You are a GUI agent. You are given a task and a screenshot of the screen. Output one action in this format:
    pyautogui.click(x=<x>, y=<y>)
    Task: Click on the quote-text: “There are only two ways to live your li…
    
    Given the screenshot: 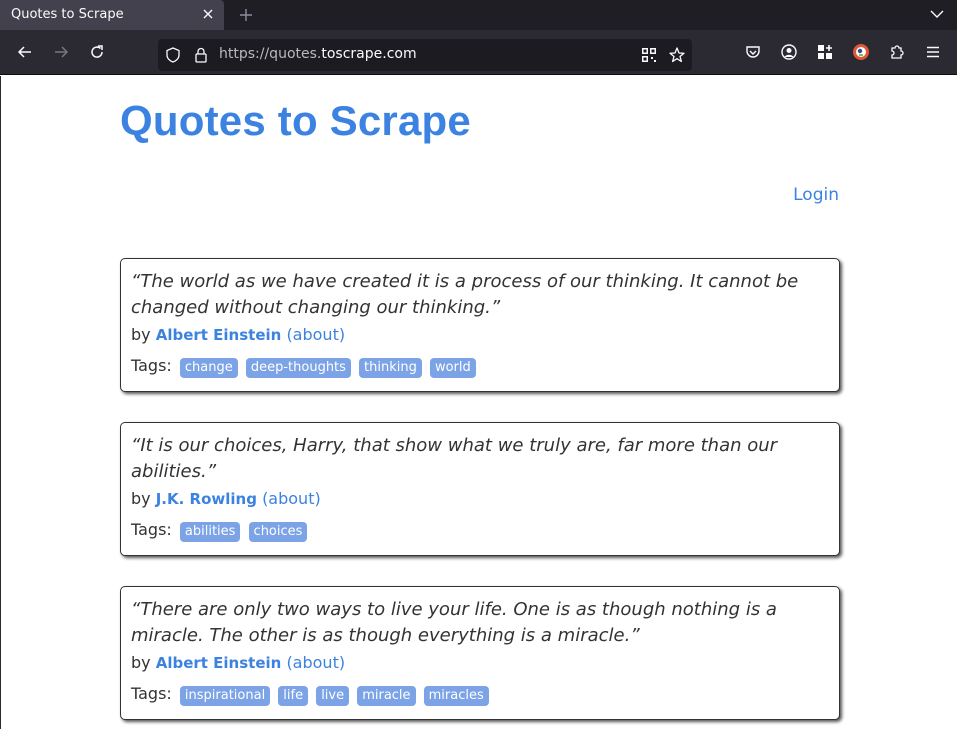 What is the action you would take?
    pyautogui.click(x=454, y=622)
    